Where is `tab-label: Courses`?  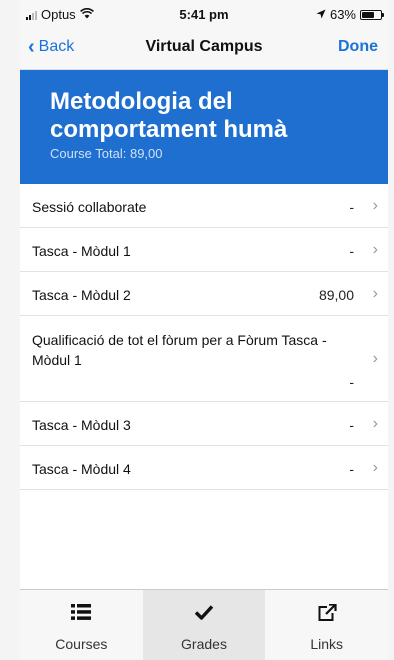
tab-label: Courses is located at coordinates (81, 644).